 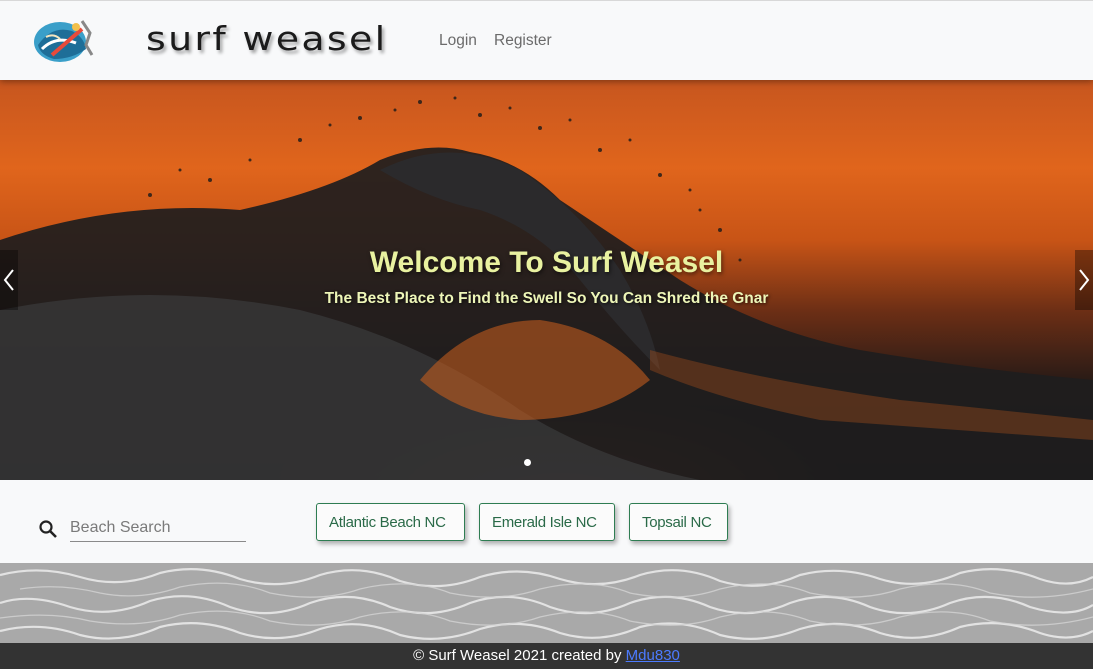 What do you see at coordinates (48, 529) in the screenshot?
I see `search-icon` at bounding box center [48, 529].